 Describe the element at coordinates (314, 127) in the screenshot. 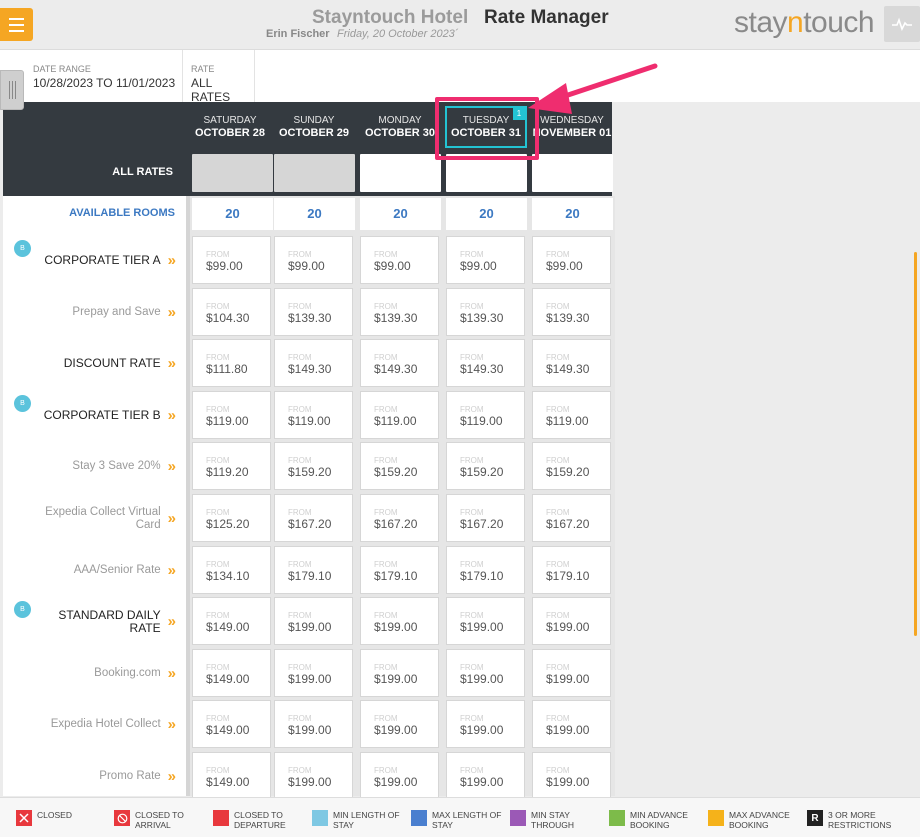

I see `day-header-sun: SUNDAY OCTOBER 29` at that location.